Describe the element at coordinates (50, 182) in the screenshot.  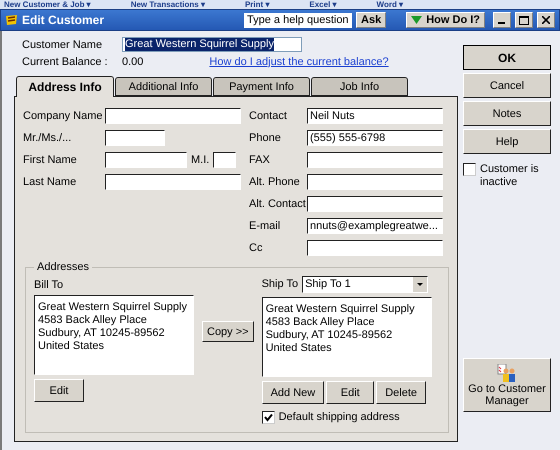
I see `field-label: Last Name` at that location.